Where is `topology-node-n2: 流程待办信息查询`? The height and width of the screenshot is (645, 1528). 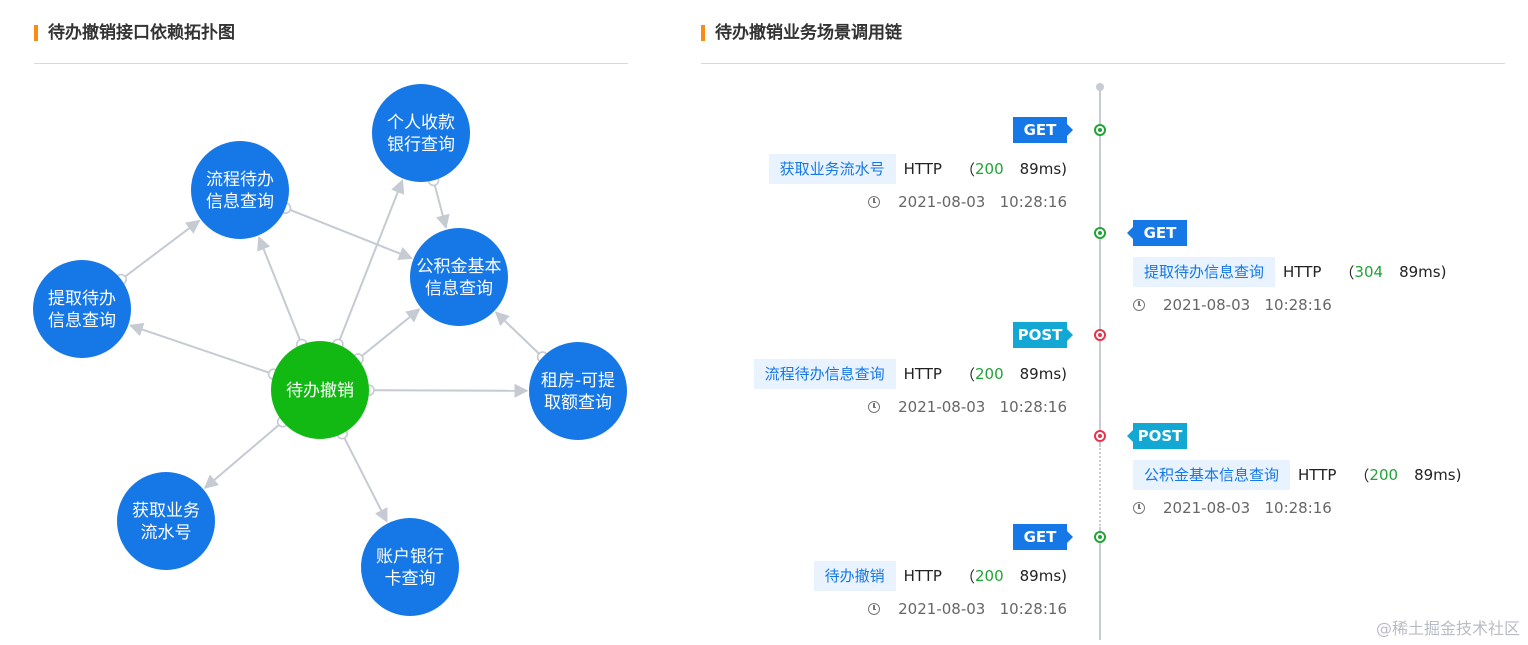
topology-node-n2: 流程待办信息查询 is located at coordinates (240, 190).